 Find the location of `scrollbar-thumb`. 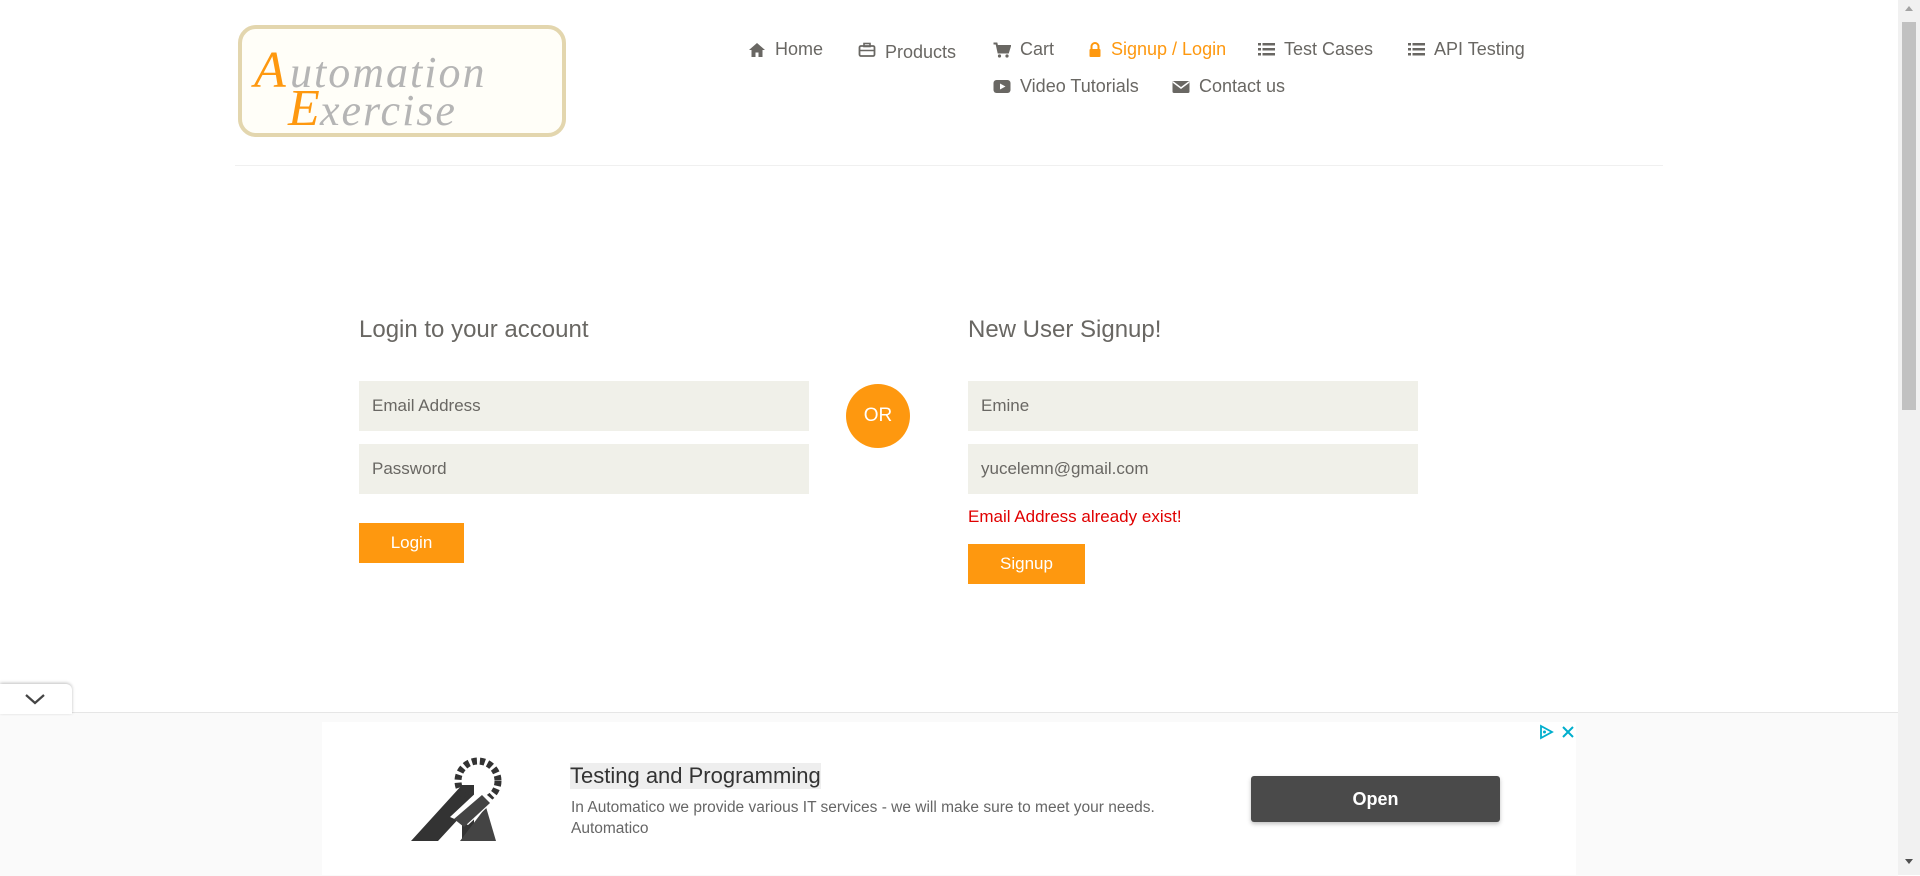

scrollbar-thumb is located at coordinates (1909, 216).